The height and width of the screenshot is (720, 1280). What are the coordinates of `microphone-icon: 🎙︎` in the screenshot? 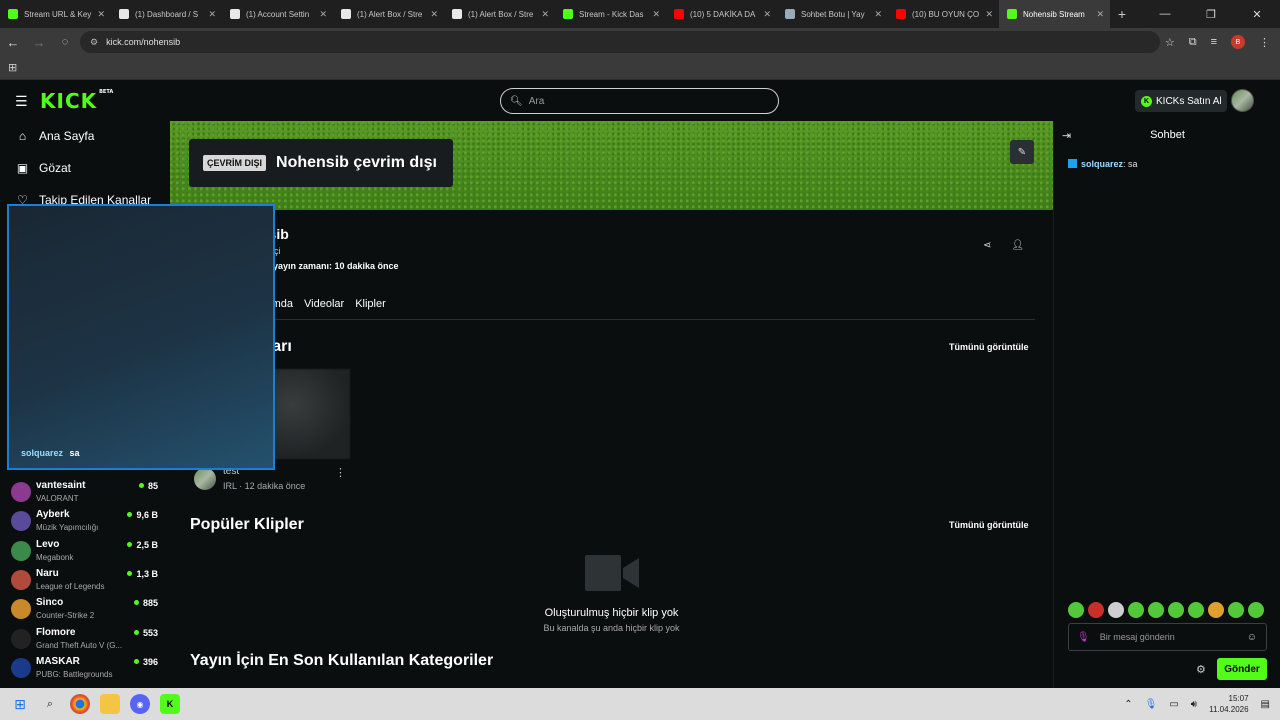 It's located at (1083, 637).